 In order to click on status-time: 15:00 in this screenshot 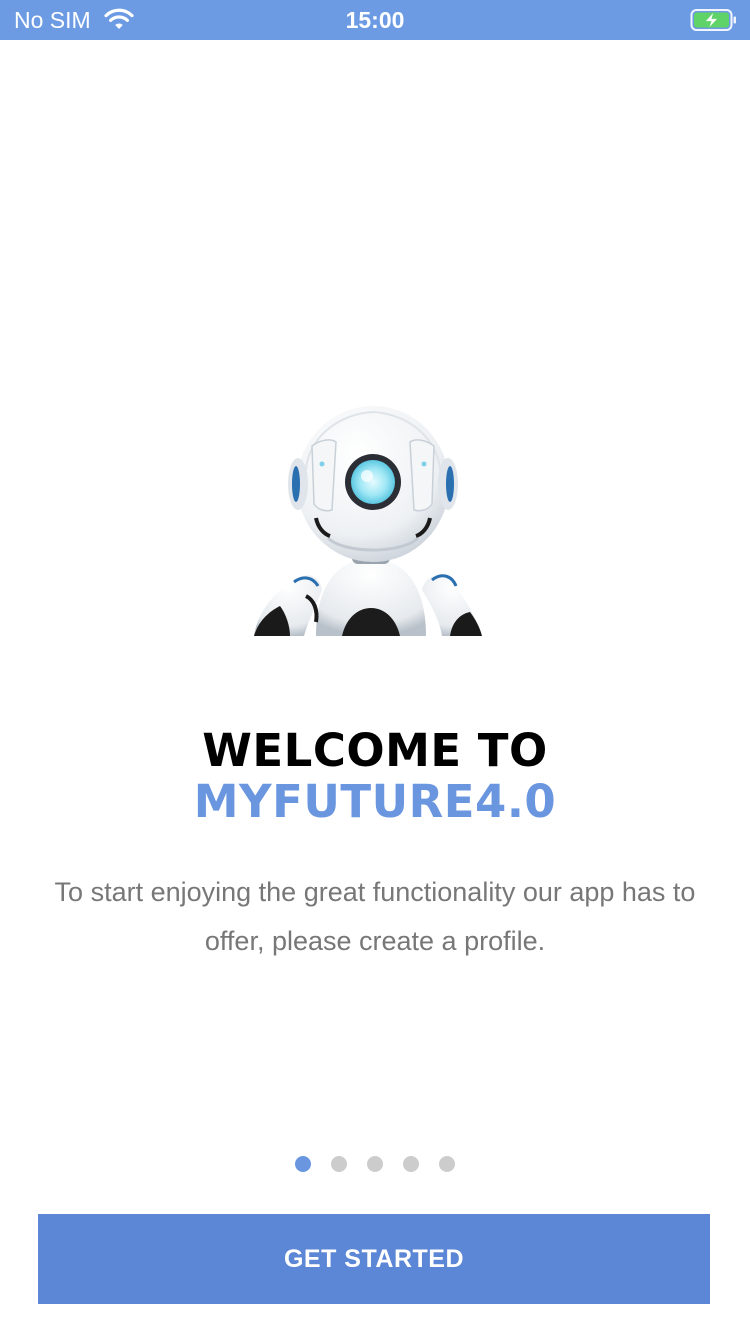, I will do `click(375, 20)`.